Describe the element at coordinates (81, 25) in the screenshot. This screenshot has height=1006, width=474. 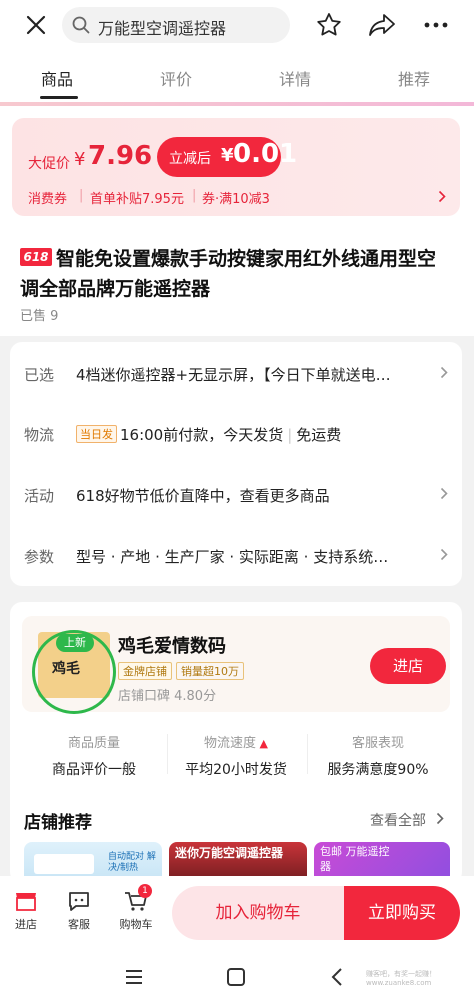
I see `search-icon` at that location.